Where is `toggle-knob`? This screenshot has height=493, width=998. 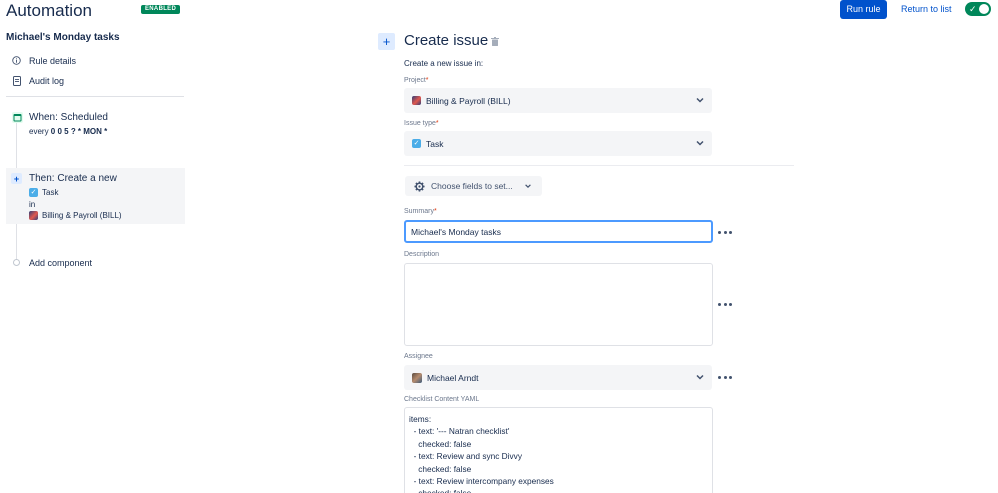 toggle-knob is located at coordinates (984, 9).